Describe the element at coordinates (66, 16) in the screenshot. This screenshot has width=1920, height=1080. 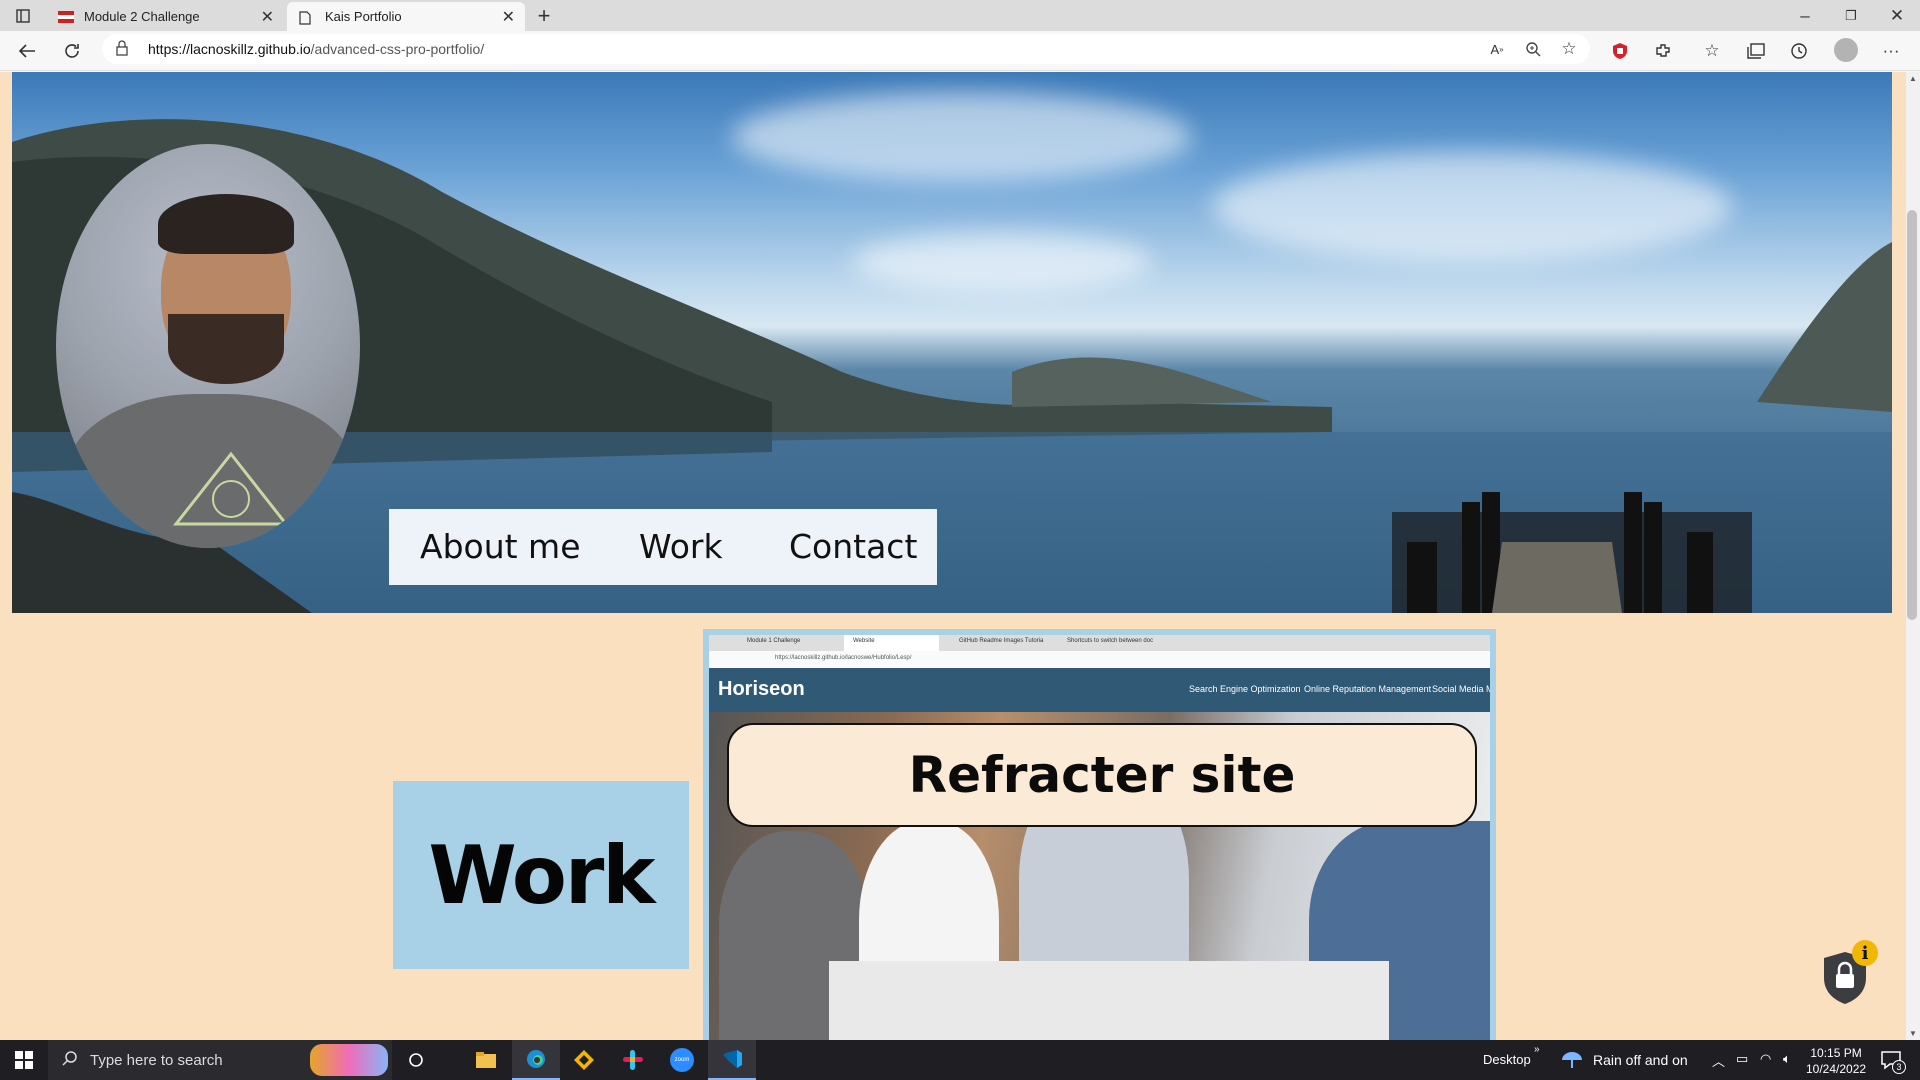
I see `usa-favicon-icon` at that location.